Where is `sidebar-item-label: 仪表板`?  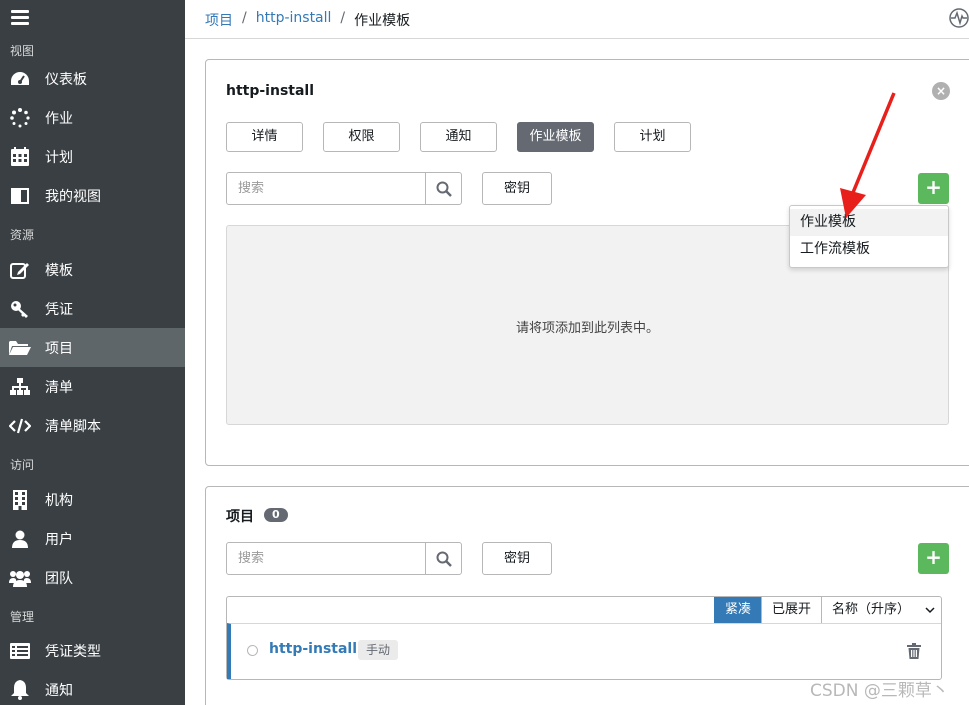
sidebar-item-label: 仪表板 is located at coordinates (66, 79).